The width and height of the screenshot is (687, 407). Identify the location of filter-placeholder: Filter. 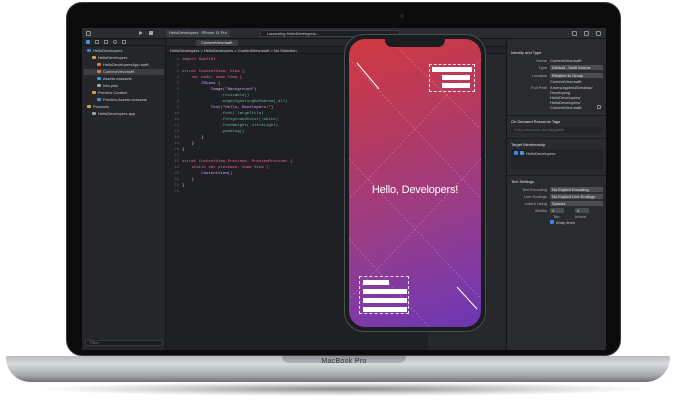
(94, 342).